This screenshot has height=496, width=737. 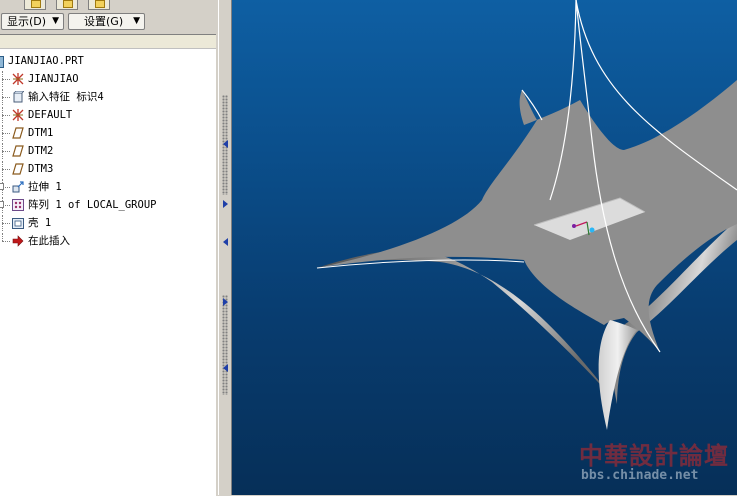 What do you see at coordinates (108, 97) in the screenshot?
I see `tree-item-import-feature: 输入特征 标识4` at bounding box center [108, 97].